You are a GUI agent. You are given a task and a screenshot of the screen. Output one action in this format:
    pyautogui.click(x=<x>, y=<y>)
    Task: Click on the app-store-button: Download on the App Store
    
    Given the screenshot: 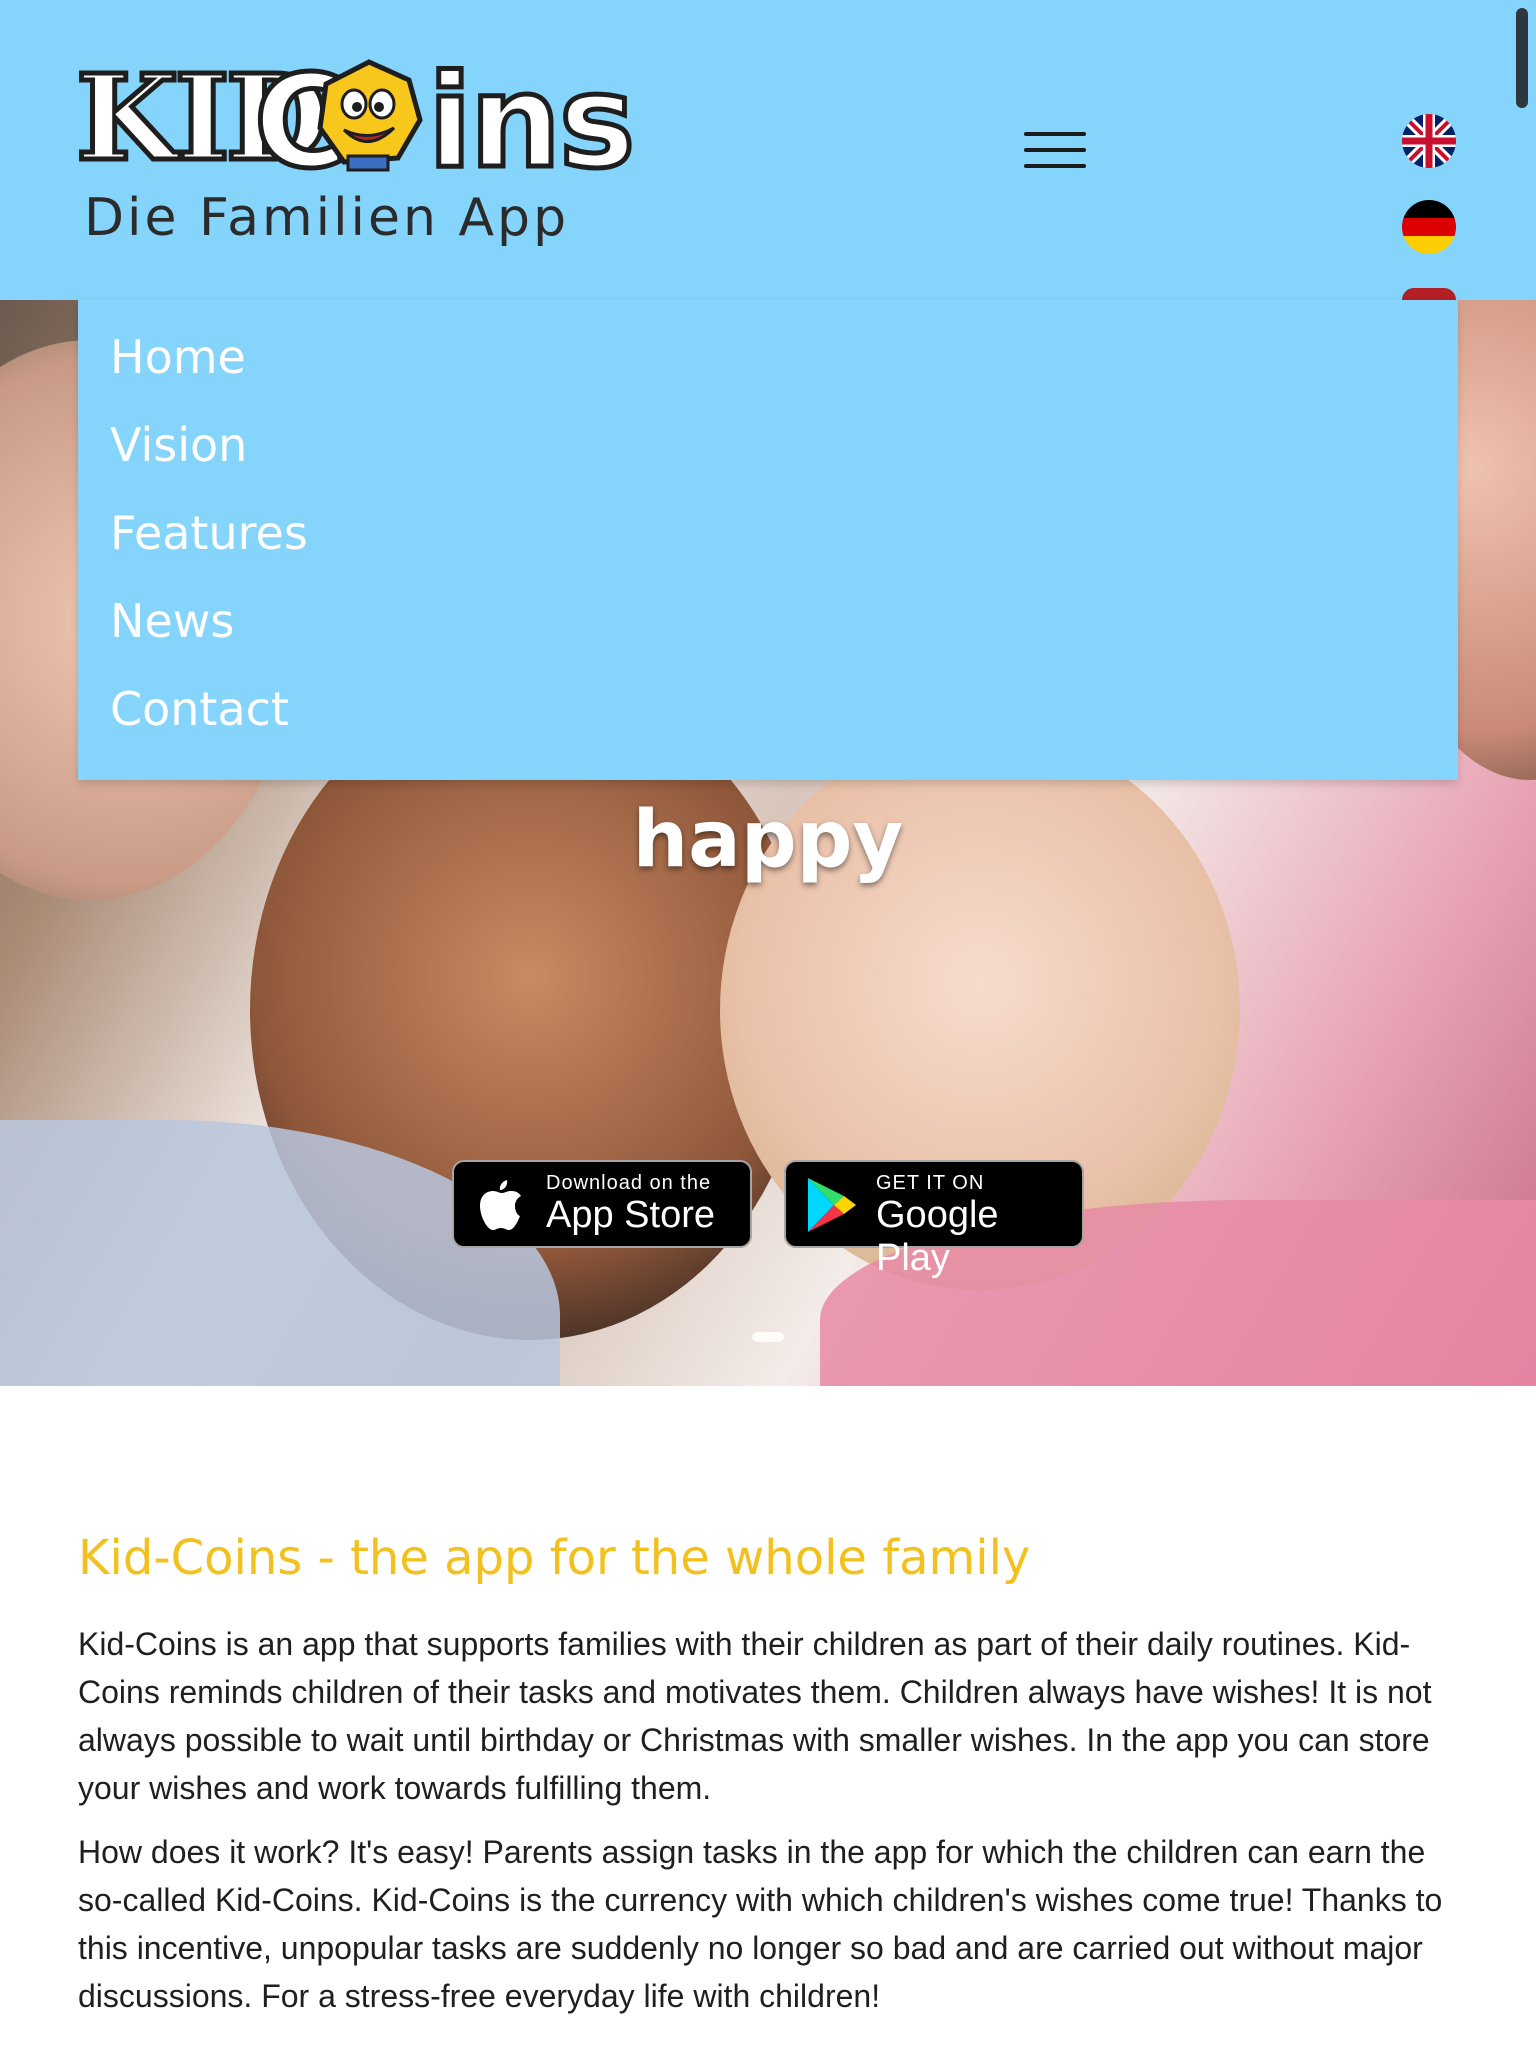 What is the action you would take?
    pyautogui.click(x=602, y=1204)
    